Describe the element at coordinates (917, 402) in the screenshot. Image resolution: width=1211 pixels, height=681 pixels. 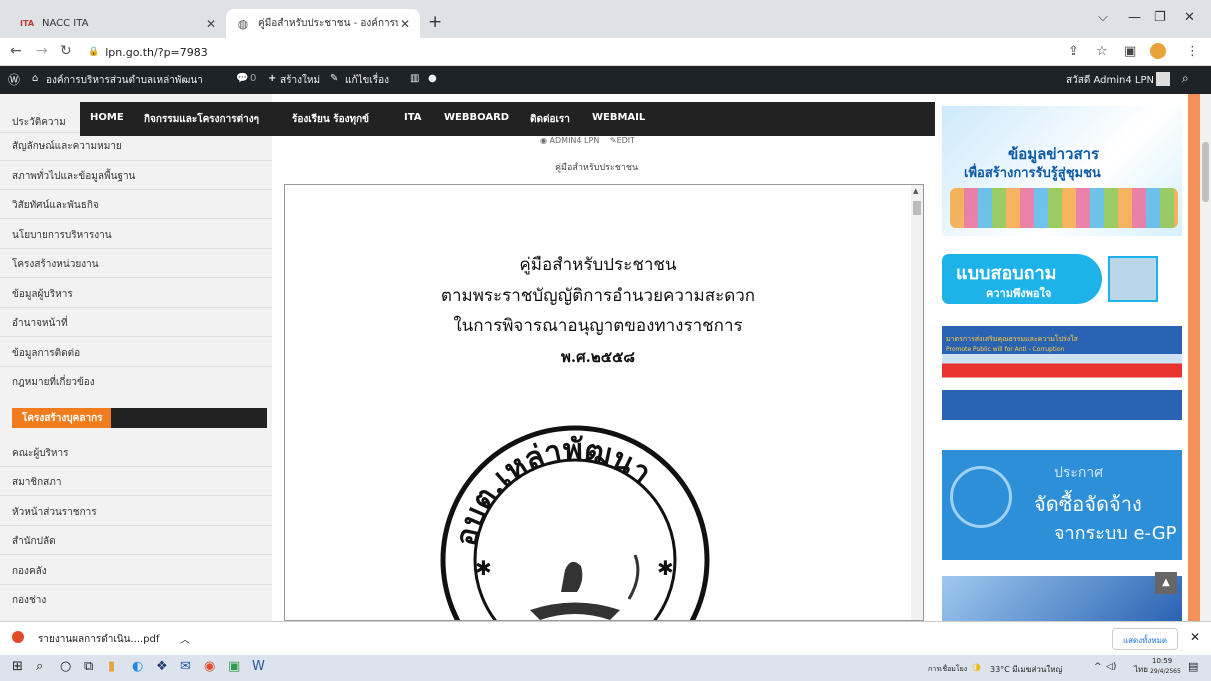
I see `pdf-scrollbar: ▲` at that location.